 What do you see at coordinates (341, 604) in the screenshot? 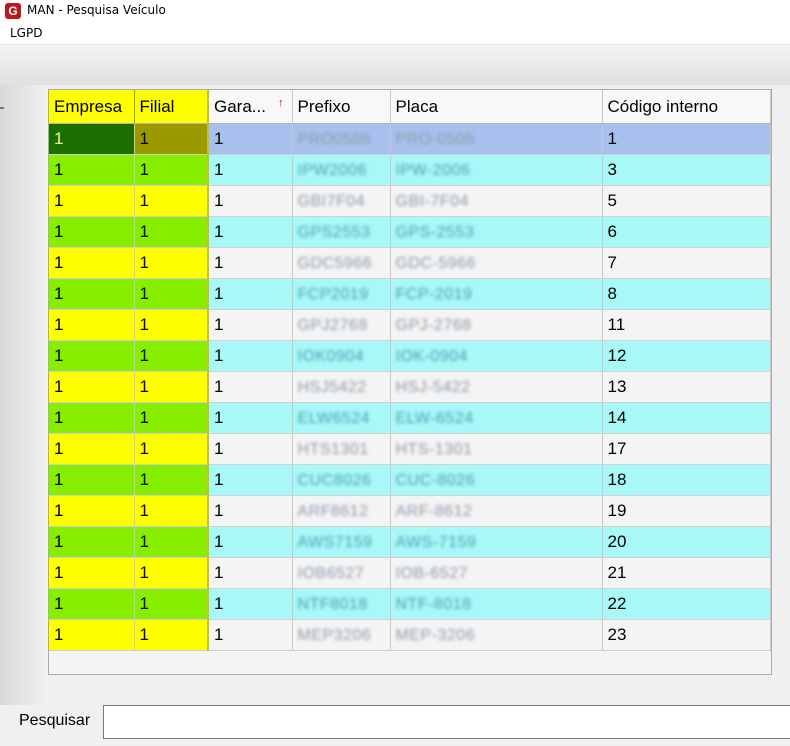
I see `cell-prefixo: NTF8018` at bounding box center [341, 604].